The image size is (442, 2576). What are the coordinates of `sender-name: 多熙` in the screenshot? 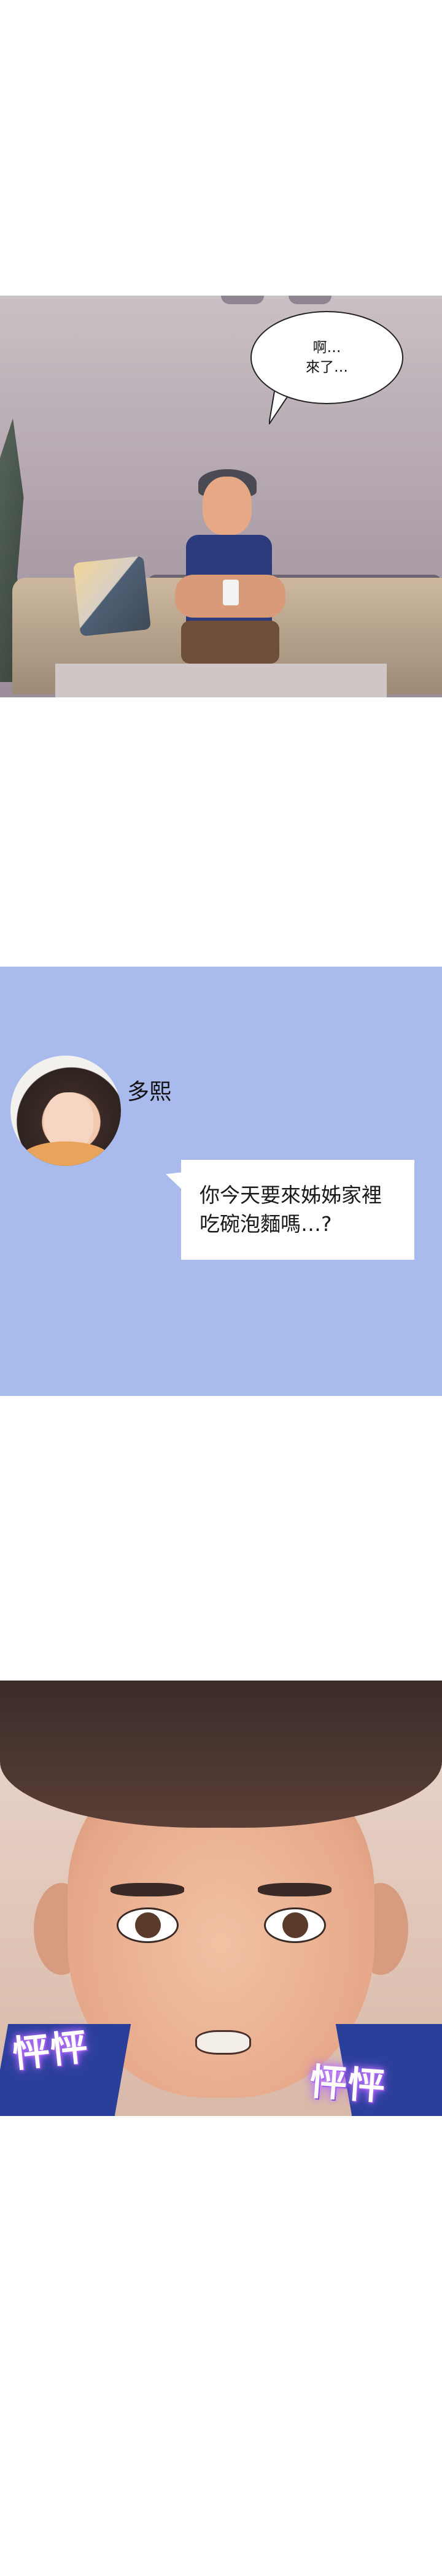 It's located at (149, 1092).